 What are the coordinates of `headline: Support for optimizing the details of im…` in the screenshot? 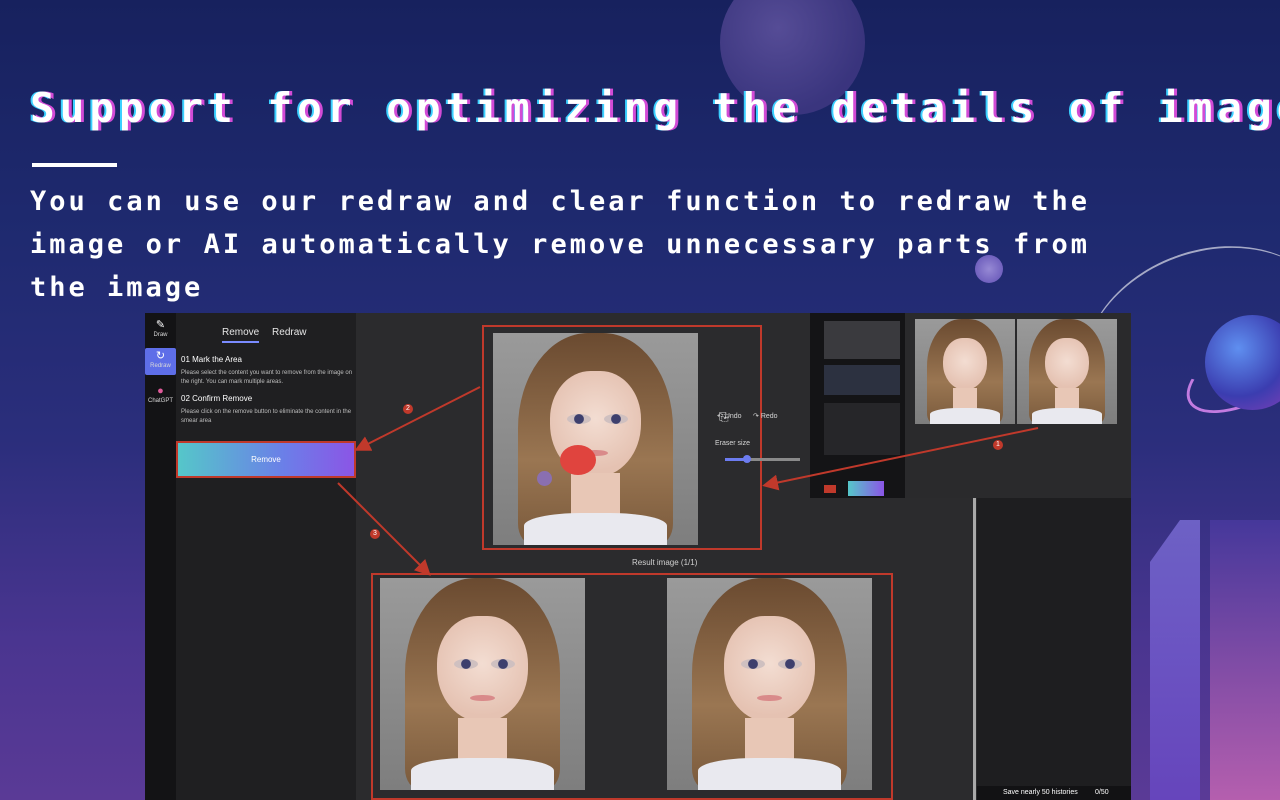 It's located at (655, 108).